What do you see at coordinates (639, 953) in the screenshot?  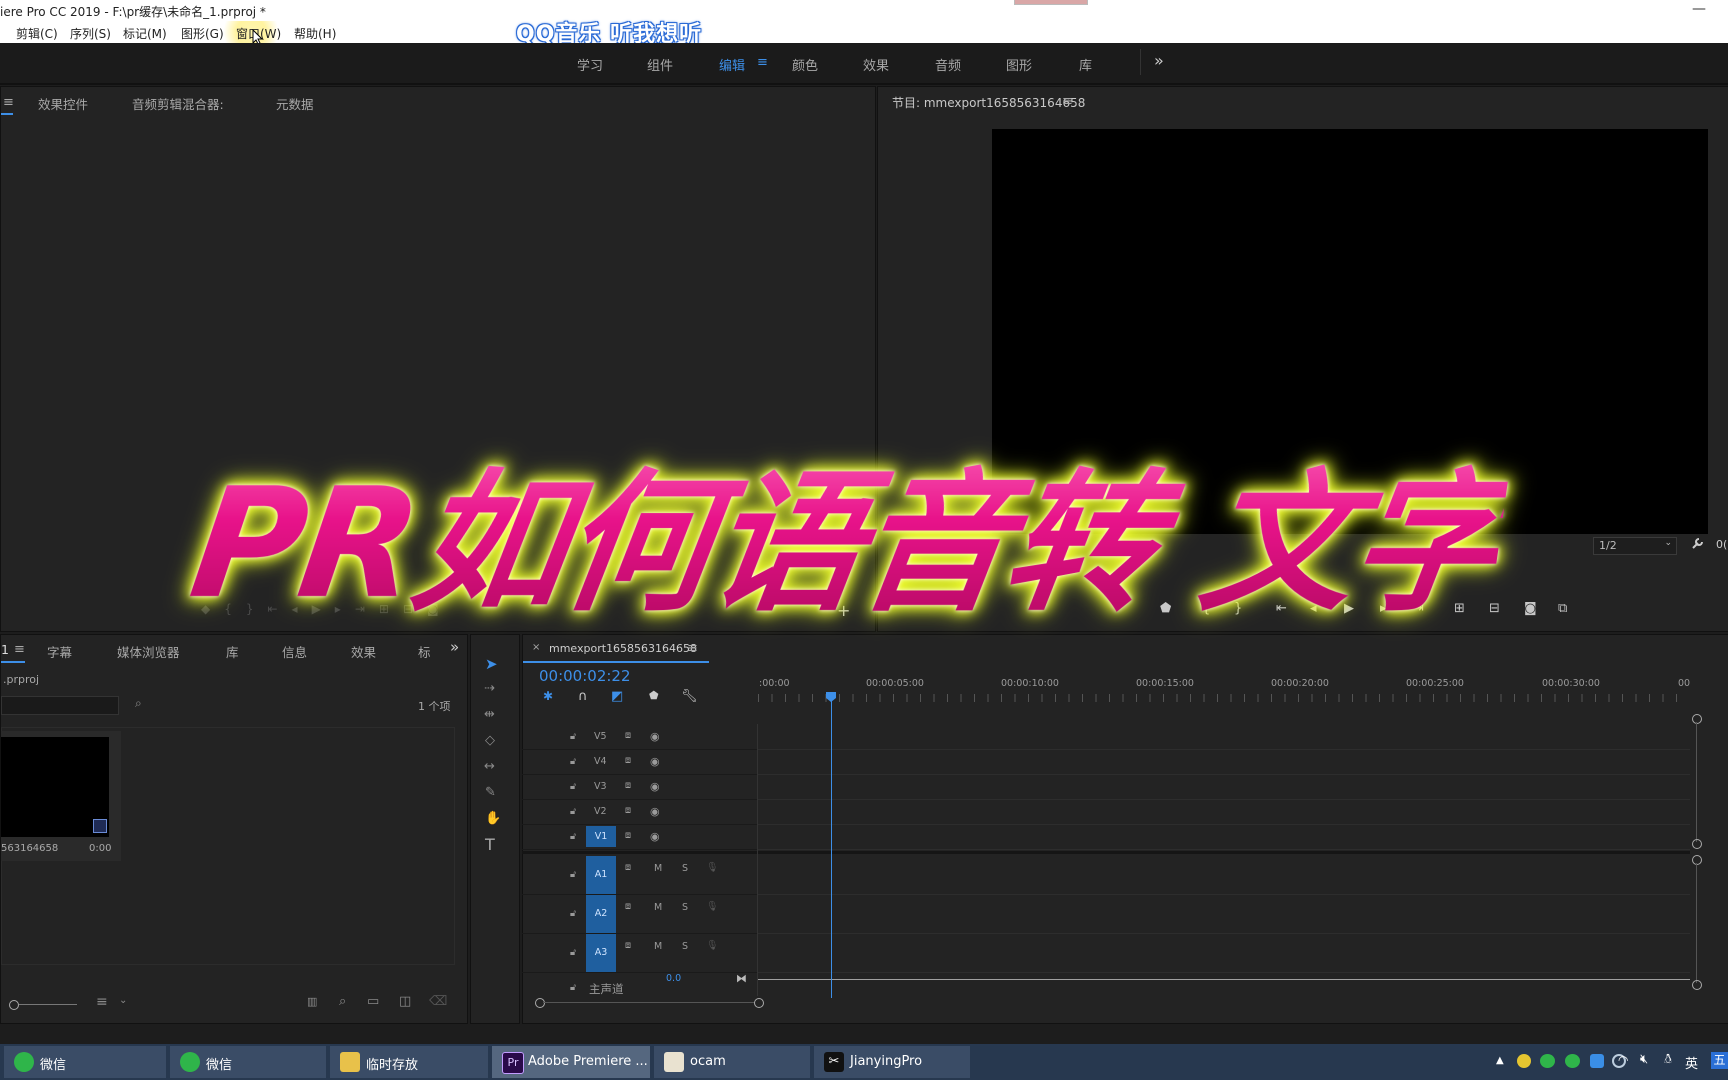 I see `track-a3: 🔓︎ A3 ⧈ M S 🎙︎` at bounding box center [639, 953].